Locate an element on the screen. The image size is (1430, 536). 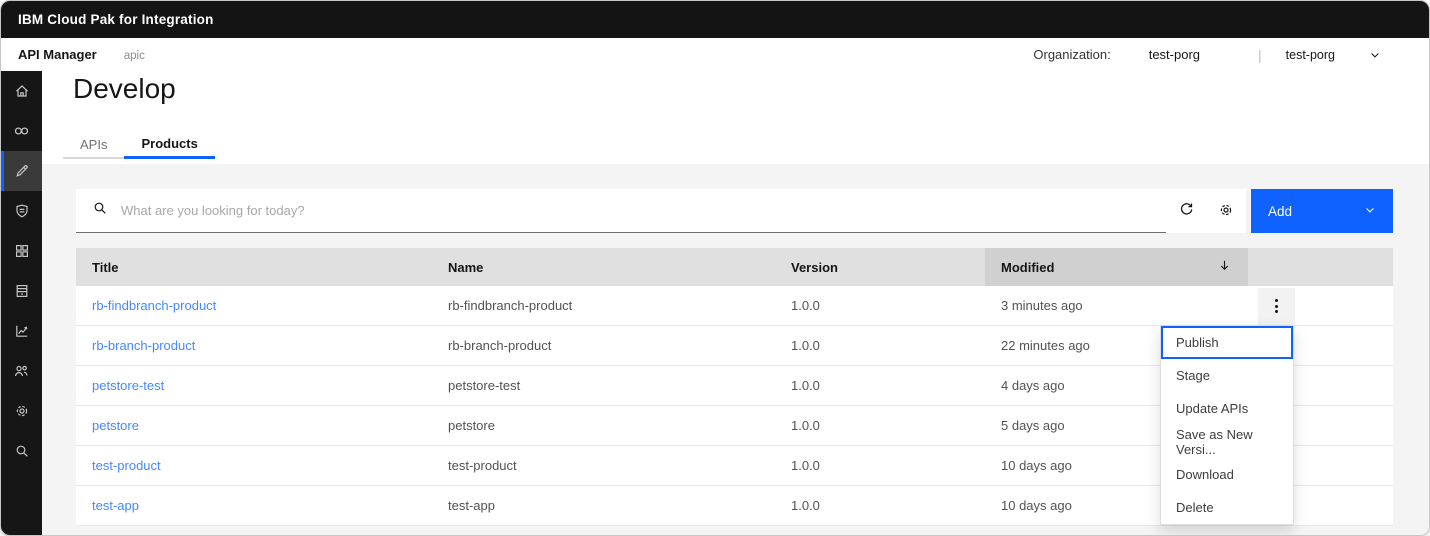
column-header-modified: Modified is located at coordinates (1116, 267).